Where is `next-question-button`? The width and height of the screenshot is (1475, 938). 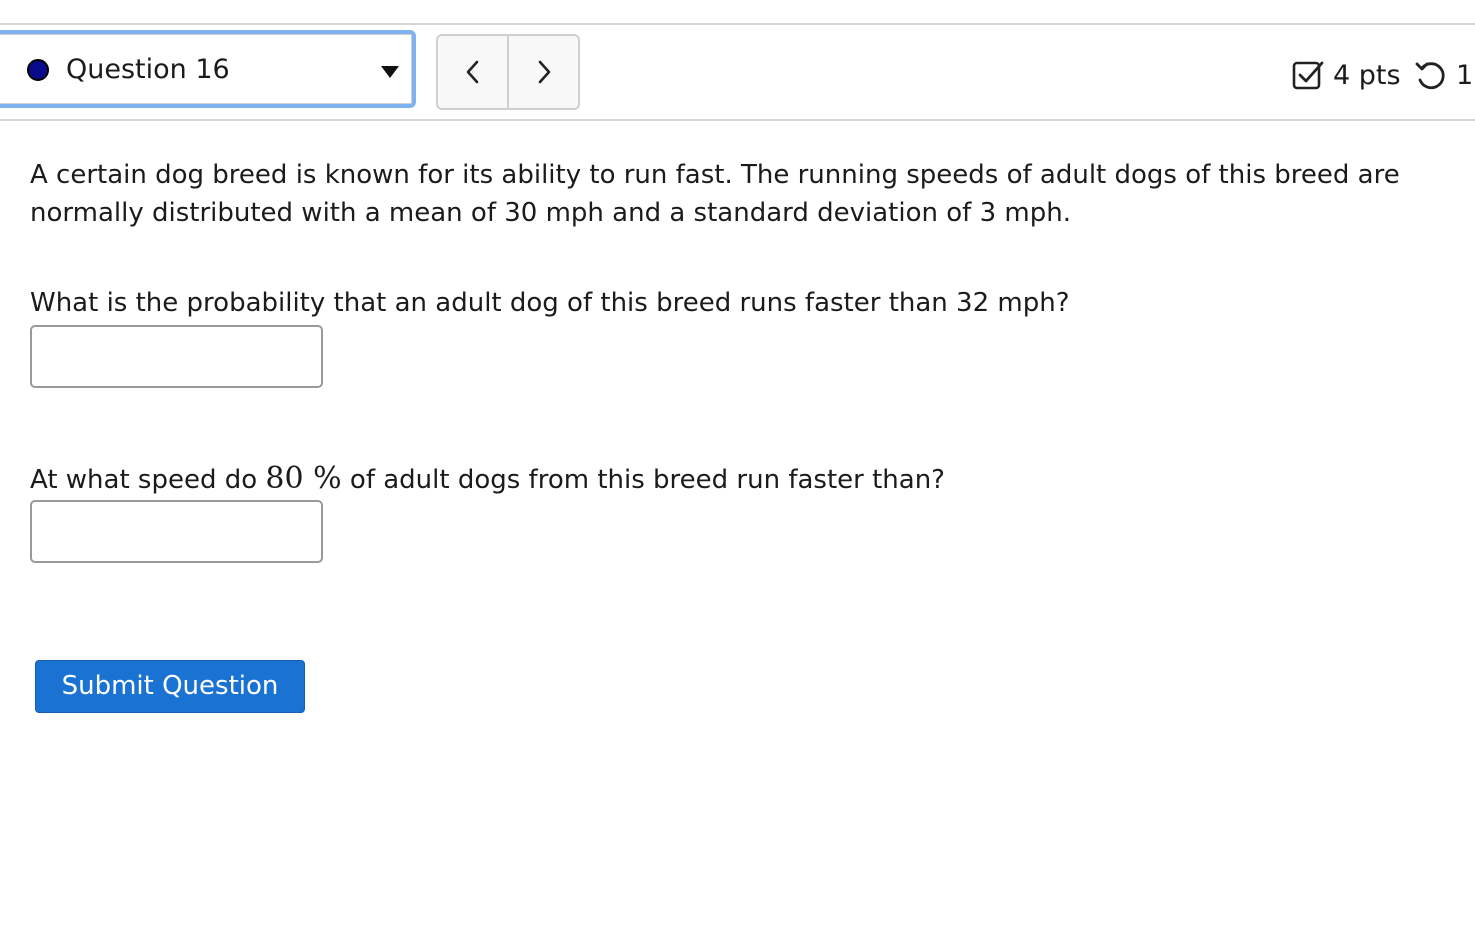
next-question-button is located at coordinates (542, 72).